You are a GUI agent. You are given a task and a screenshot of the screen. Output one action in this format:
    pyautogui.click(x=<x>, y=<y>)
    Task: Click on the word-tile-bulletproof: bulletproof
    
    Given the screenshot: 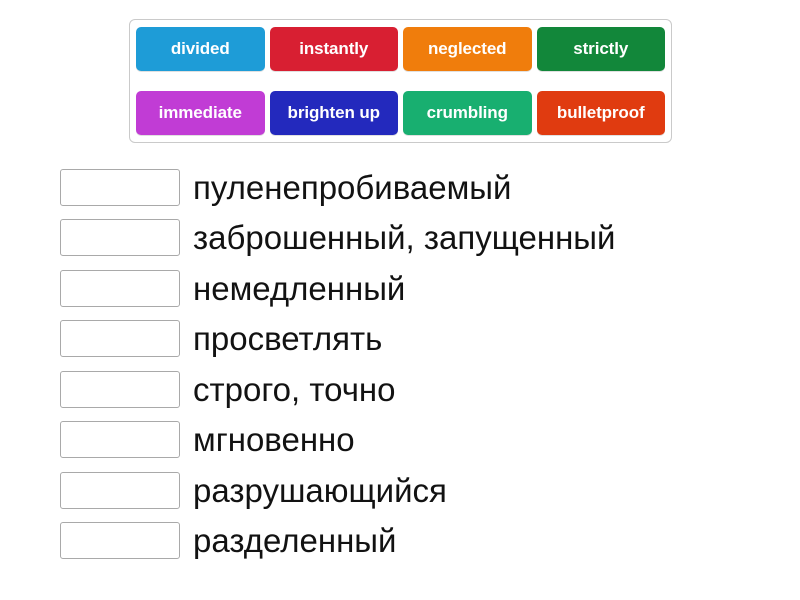 What is the action you would take?
    pyautogui.click(x=600, y=113)
    